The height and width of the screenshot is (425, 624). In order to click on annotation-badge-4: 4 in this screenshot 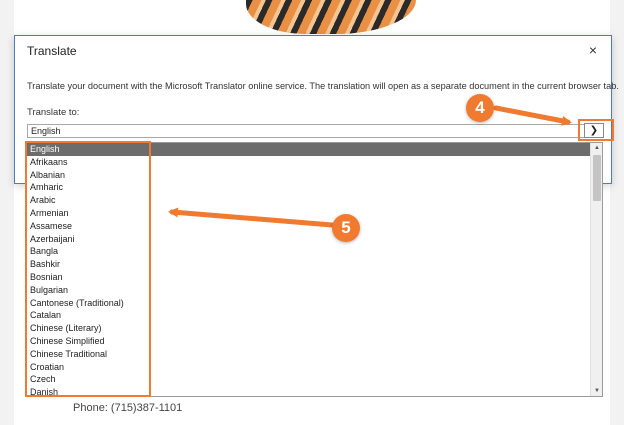, I will do `click(480, 108)`.